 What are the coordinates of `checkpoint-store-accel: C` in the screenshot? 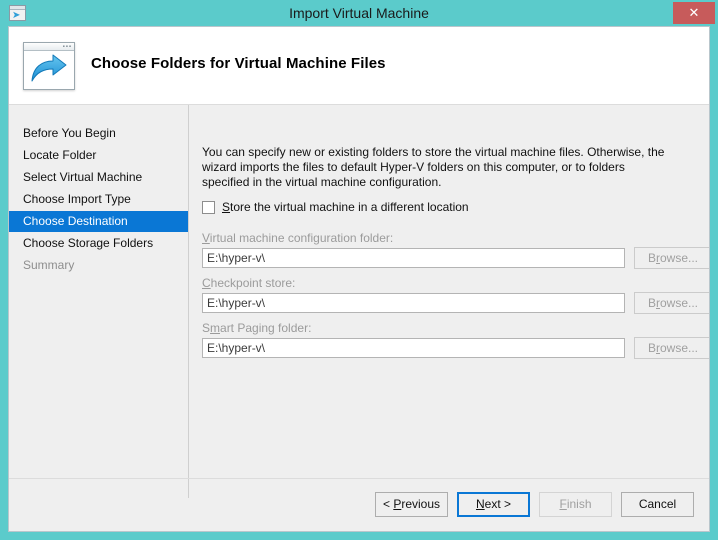 It's located at (206, 283).